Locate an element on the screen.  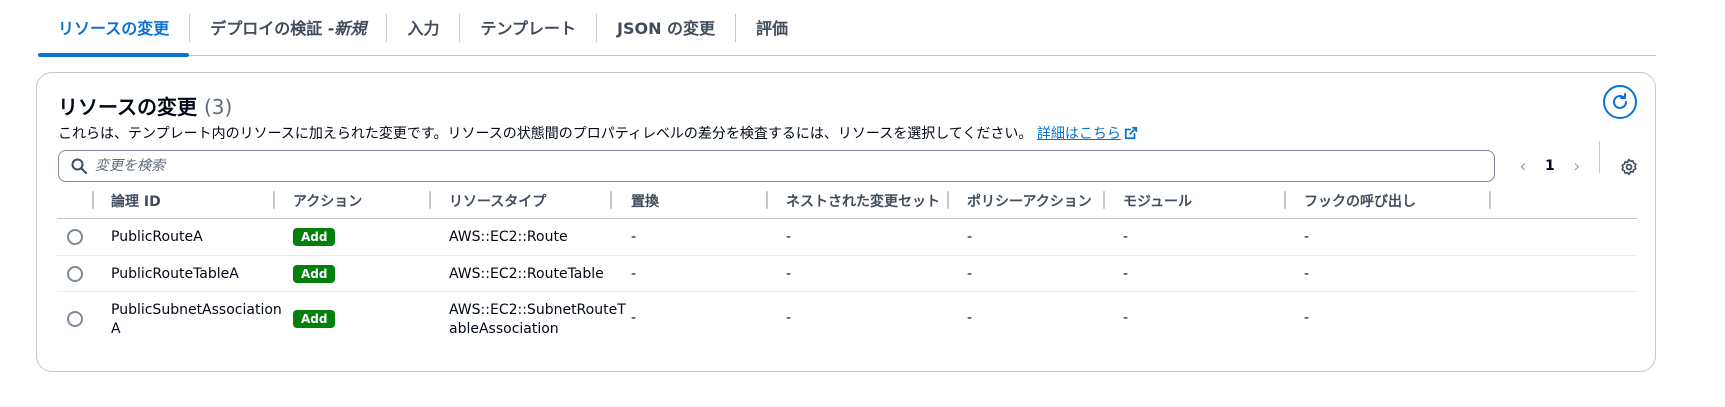
column-label: ポリシーアクション is located at coordinates (1029, 202).